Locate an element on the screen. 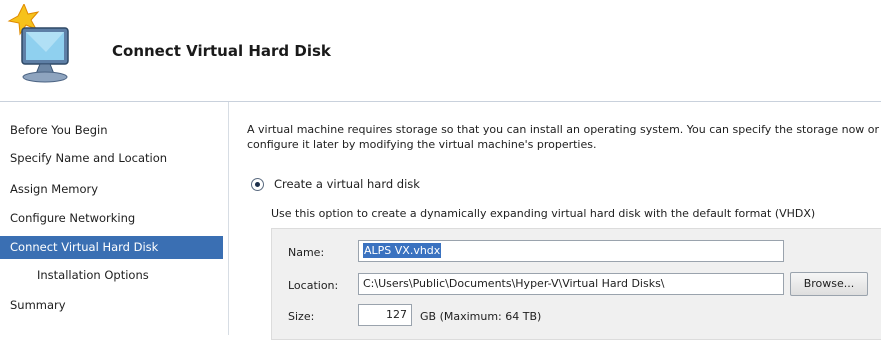 The width and height of the screenshot is (881, 340). step-installation-options: Installation Options is located at coordinates (111, 275).